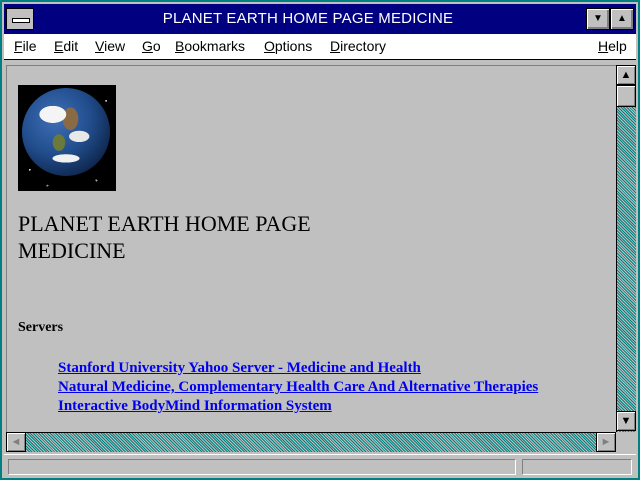  I want to click on scroll-right-icon: ►, so click(606, 442).